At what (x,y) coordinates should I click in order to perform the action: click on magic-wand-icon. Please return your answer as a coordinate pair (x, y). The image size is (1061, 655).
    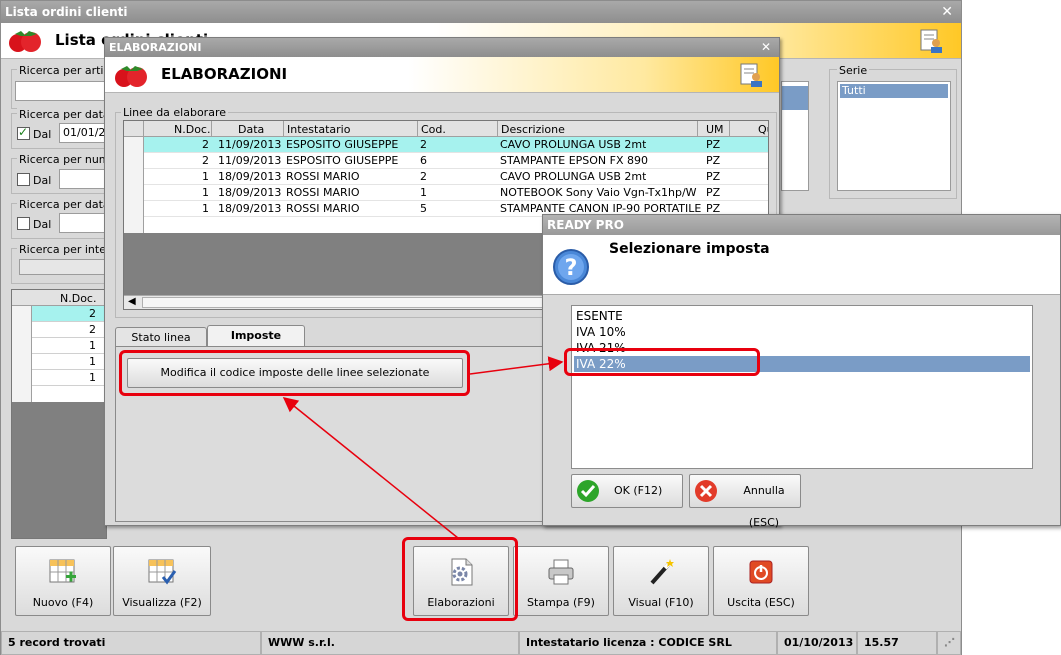
    Looking at the image, I should click on (662, 572).